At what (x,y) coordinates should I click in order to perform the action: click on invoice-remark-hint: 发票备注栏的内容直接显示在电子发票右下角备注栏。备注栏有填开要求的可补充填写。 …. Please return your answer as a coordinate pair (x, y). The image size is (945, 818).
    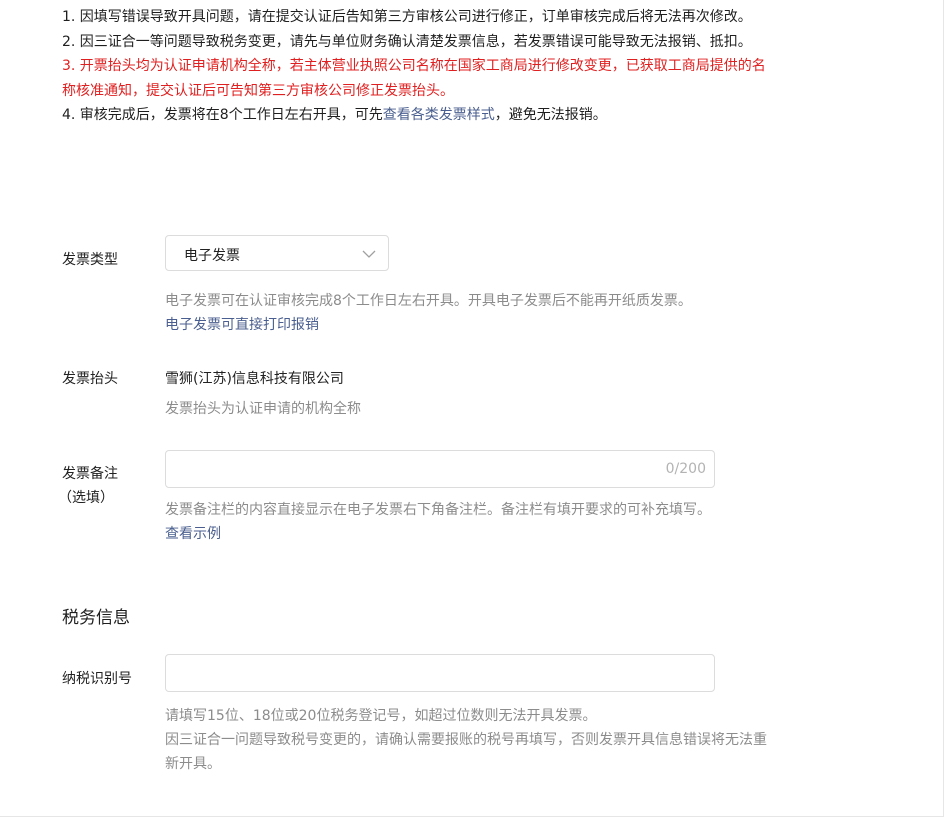
    Looking at the image, I should click on (470, 522).